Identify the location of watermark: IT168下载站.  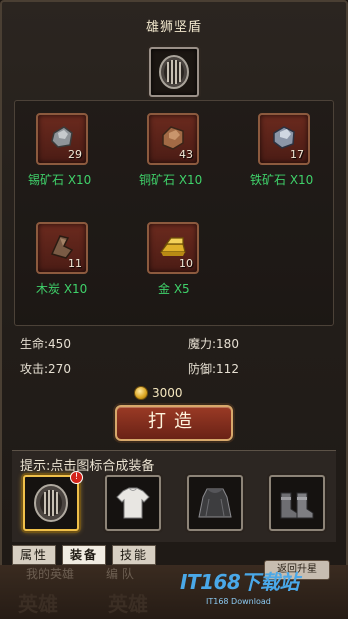
(239, 582).